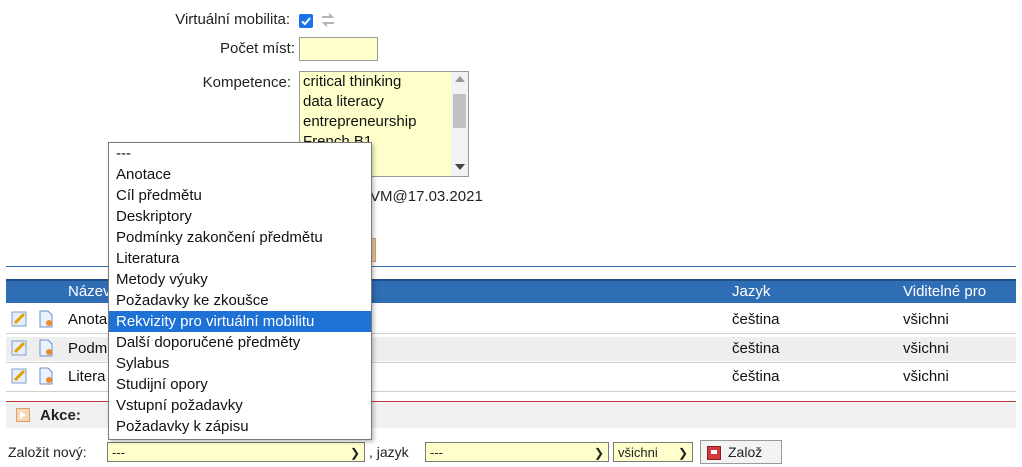 Image resolution: width=1022 pixels, height=467 pixels. What do you see at coordinates (384, 122) in the screenshot?
I see `competence-option: entrepreneurship` at bounding box center [384, 122].